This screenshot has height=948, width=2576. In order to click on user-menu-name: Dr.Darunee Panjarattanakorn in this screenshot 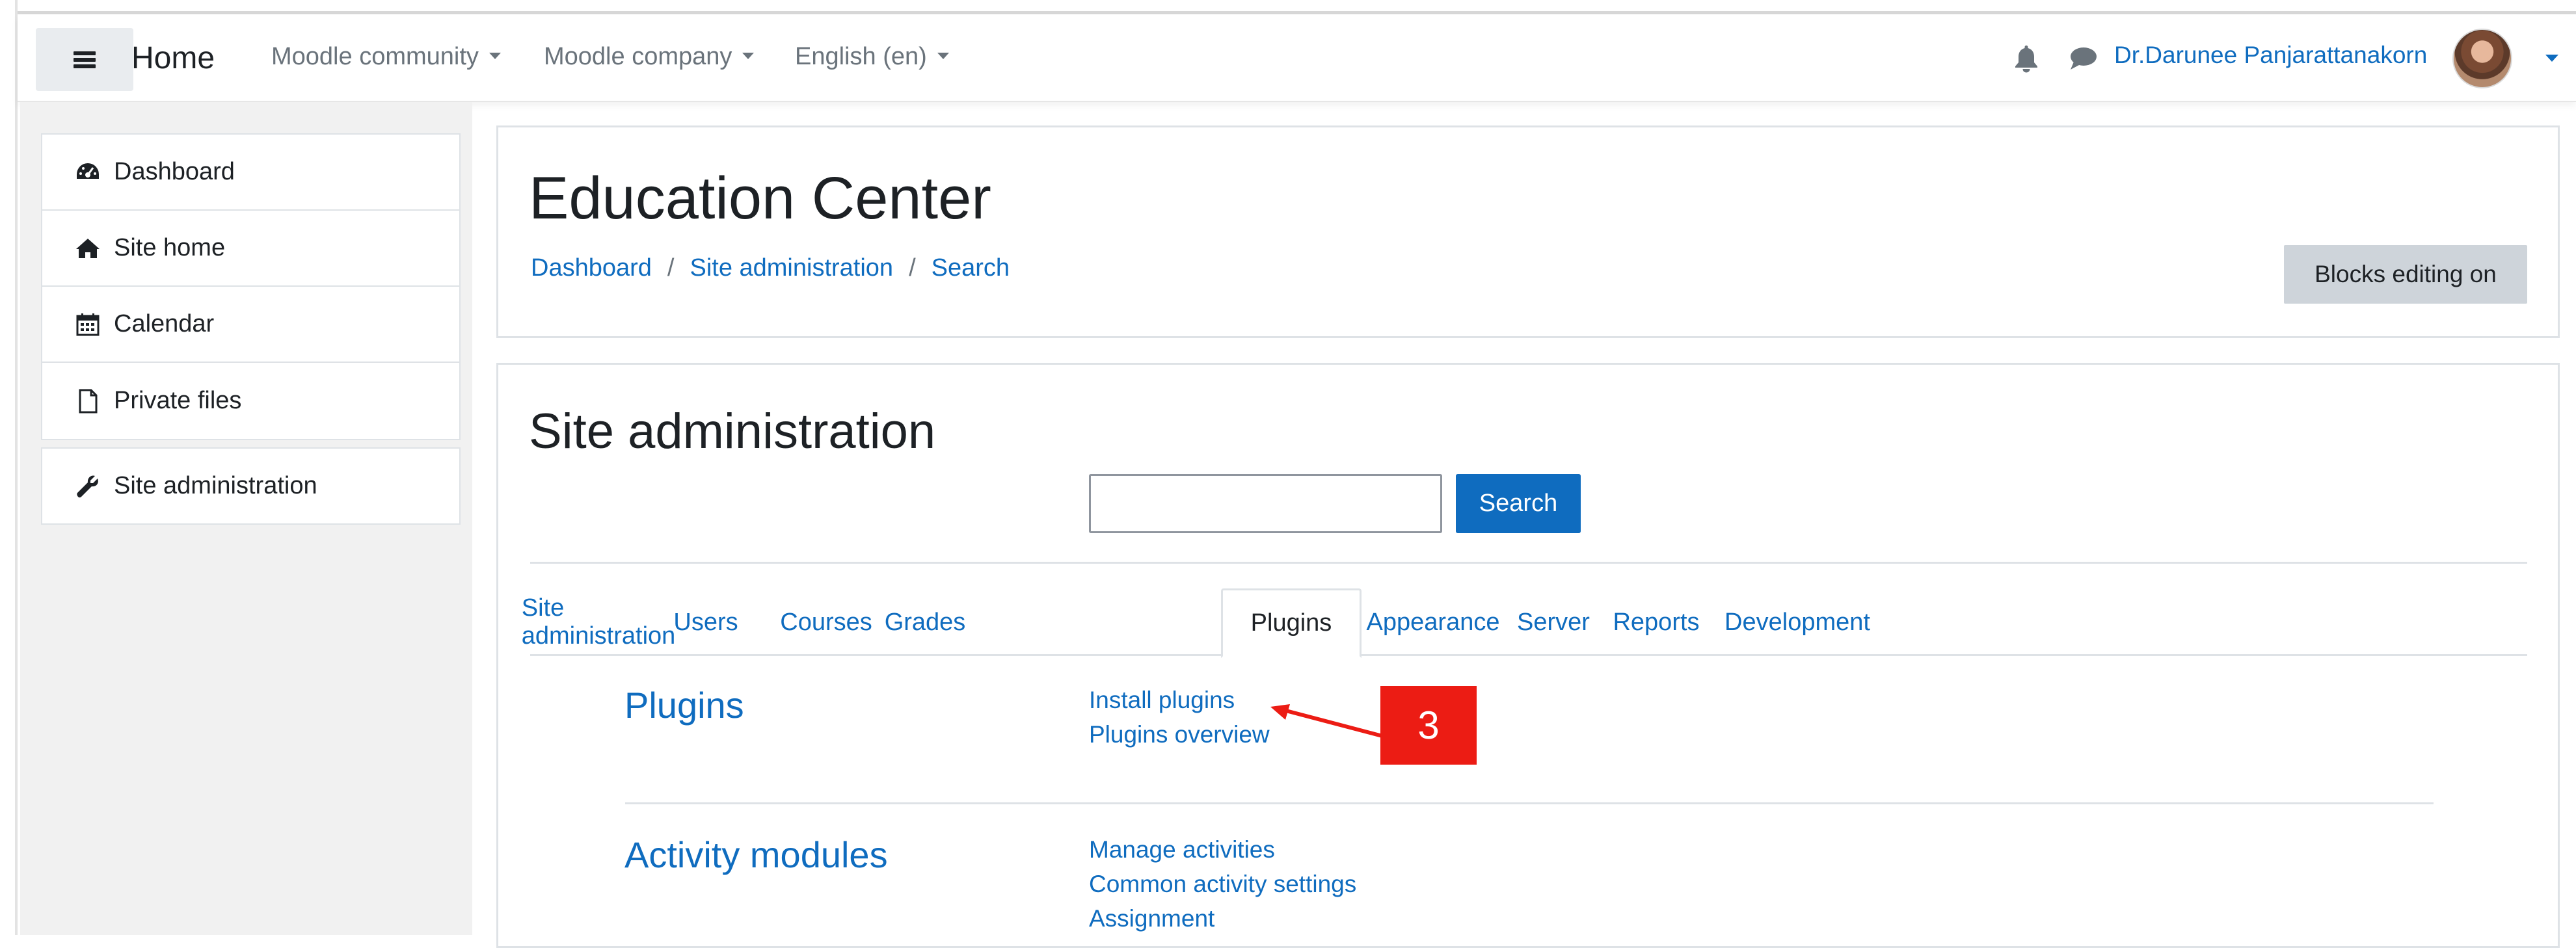, I will do `click(2270, 56)`.